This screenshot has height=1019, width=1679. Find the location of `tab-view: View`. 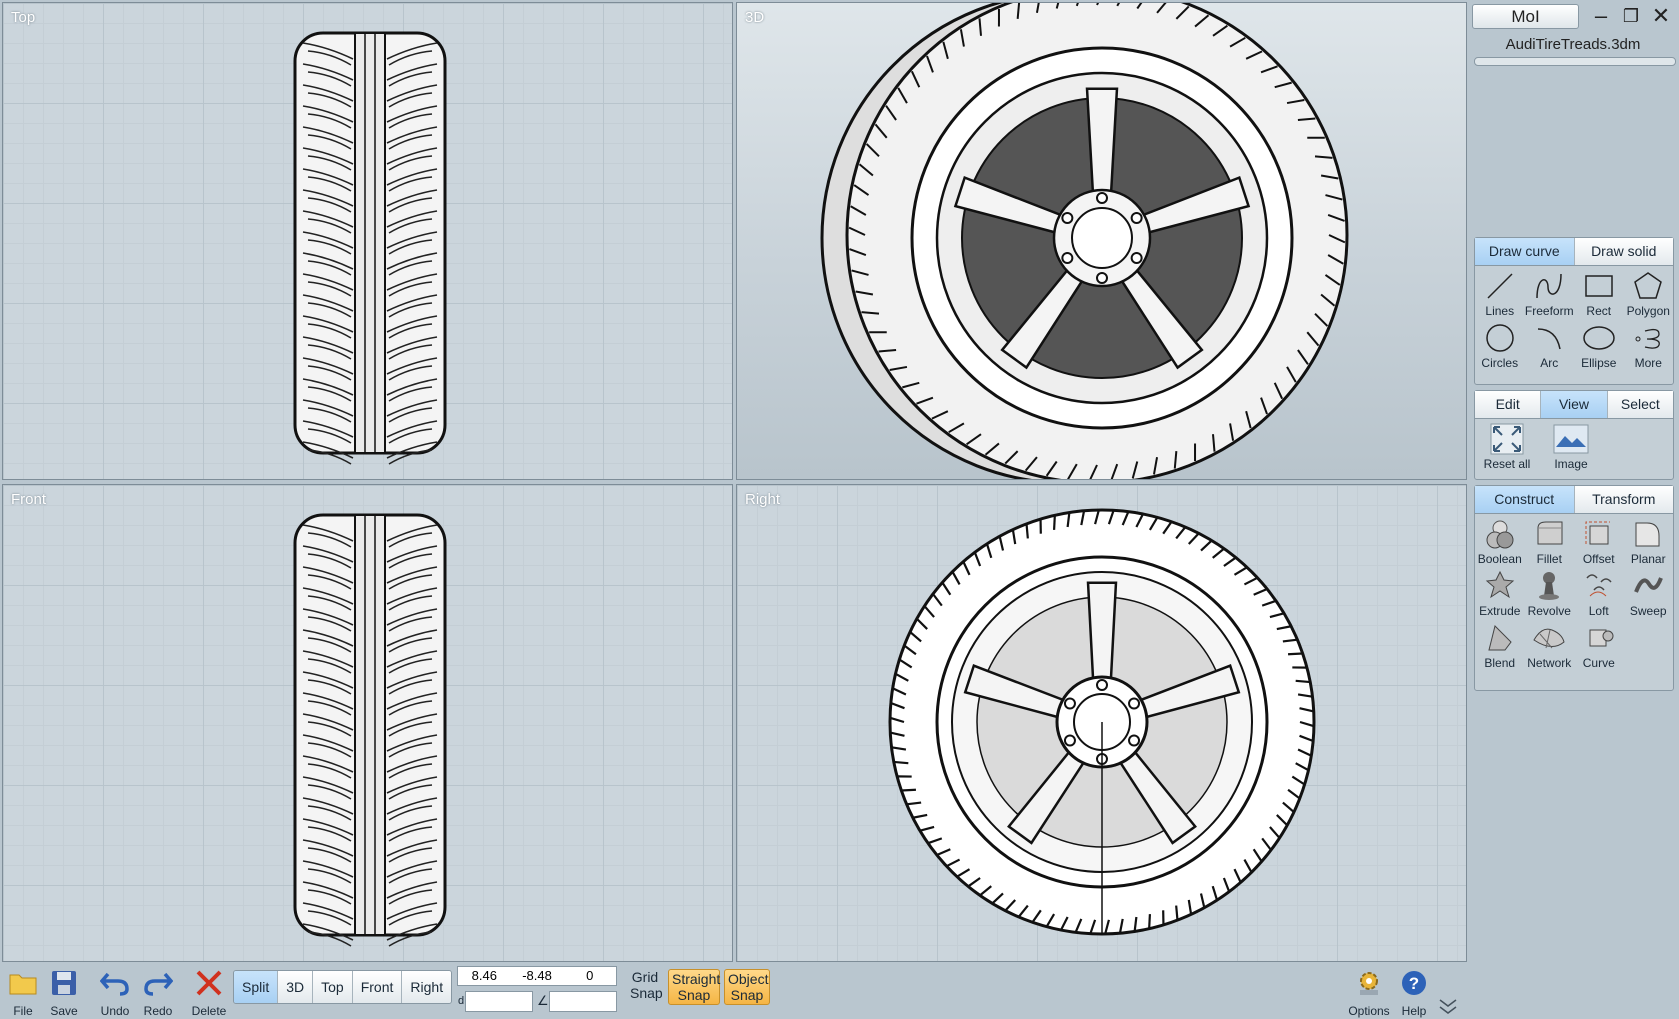

tab-view: View is located at coordinates (1574, 404).